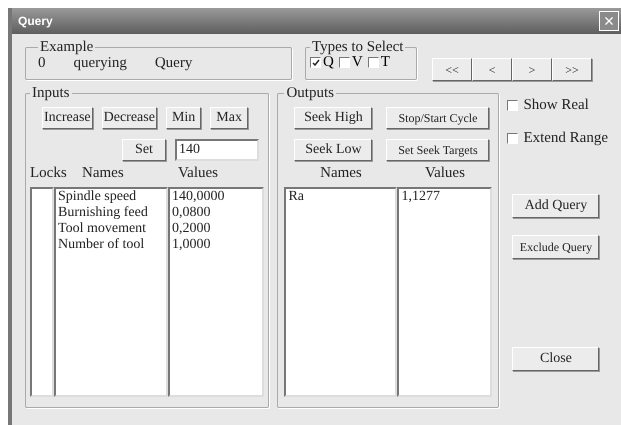  Describe the element at coordinates (216, 229) in the screenshot. I see `list-item: 0,2000` at that location.